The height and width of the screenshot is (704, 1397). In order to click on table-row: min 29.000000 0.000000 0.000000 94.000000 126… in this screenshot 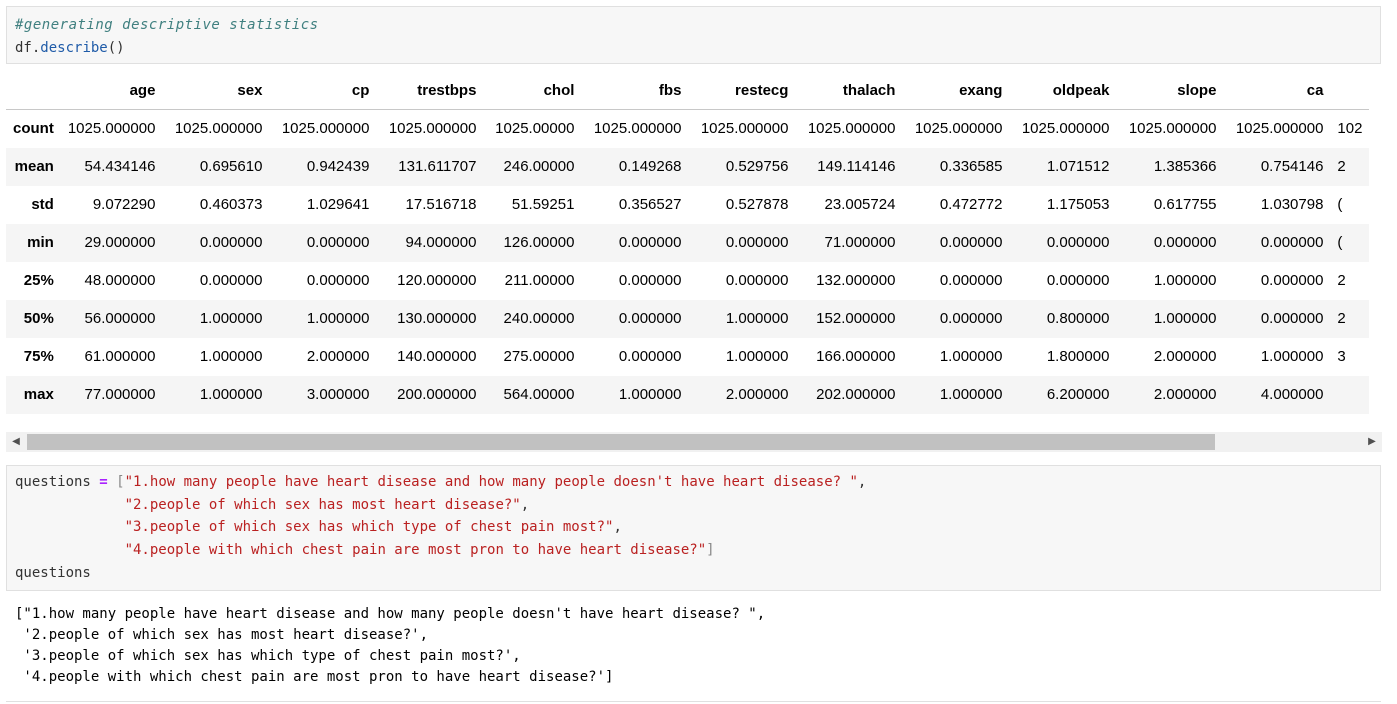, I will do `click(688, 242)`.